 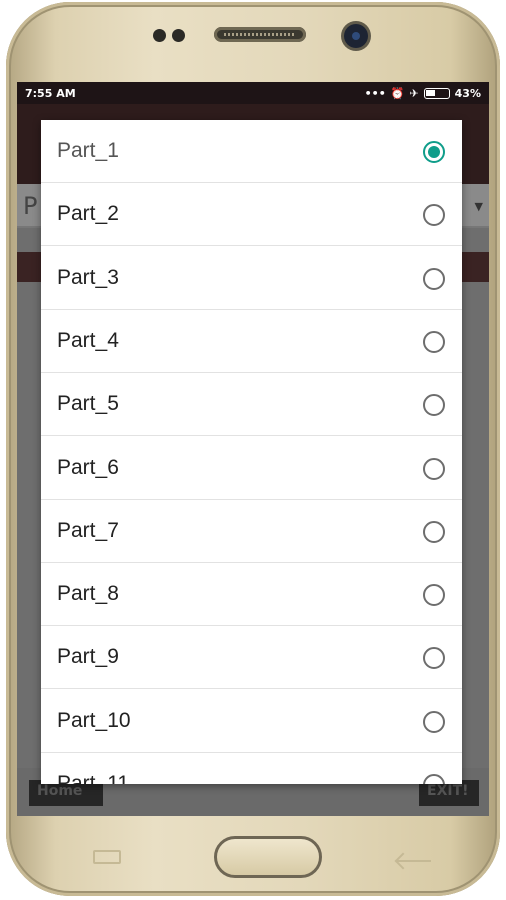 I want to click on home-button, so click(x=268, y=857).